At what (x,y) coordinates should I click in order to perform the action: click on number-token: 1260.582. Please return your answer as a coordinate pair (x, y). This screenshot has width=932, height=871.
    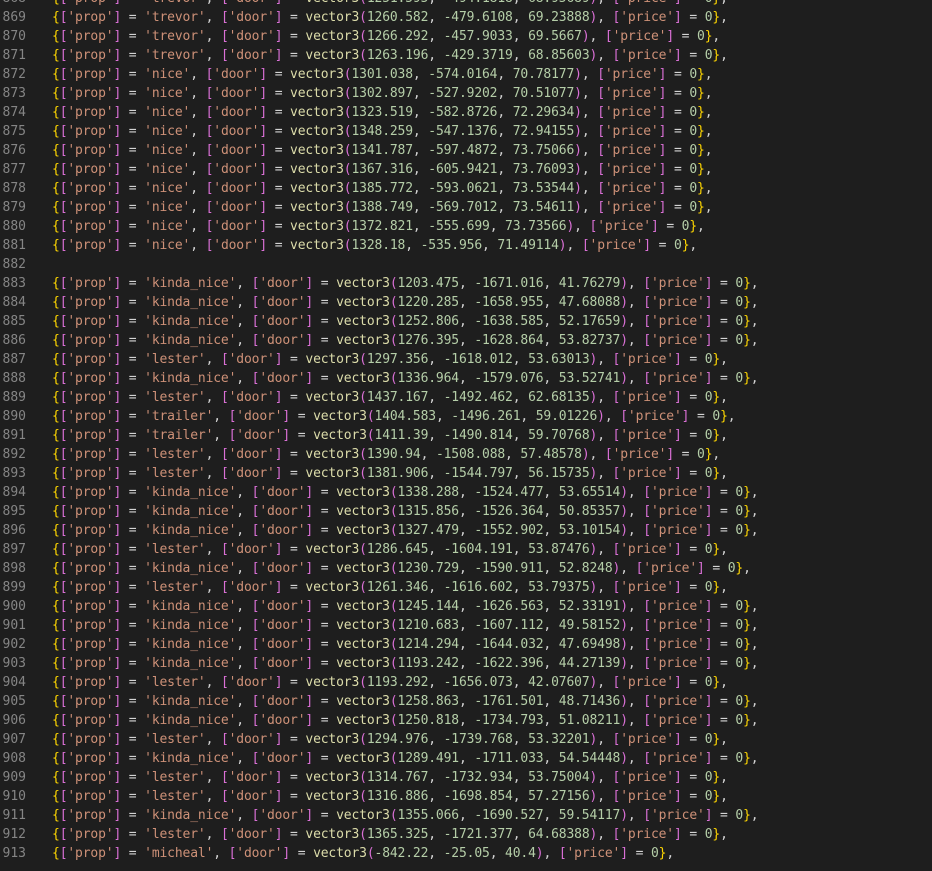
    Looking at the image, I should click on (397, 17).